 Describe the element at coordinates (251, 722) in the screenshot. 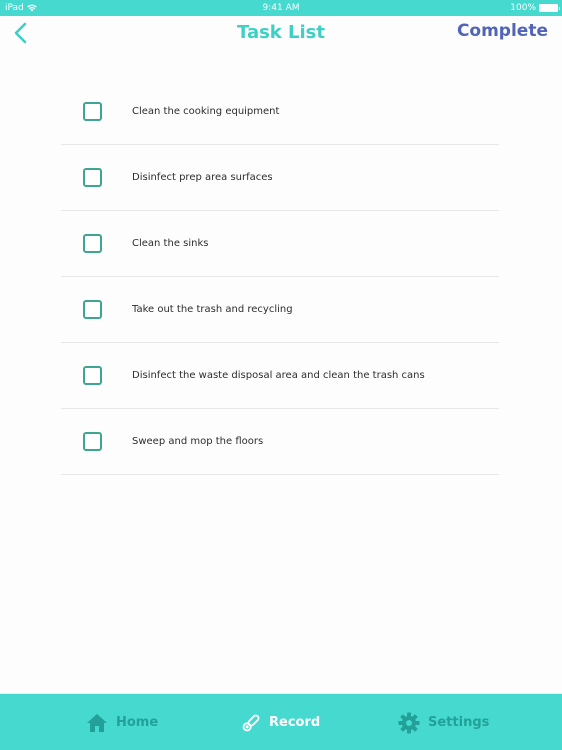

I see `thermometer-icon` at that location.